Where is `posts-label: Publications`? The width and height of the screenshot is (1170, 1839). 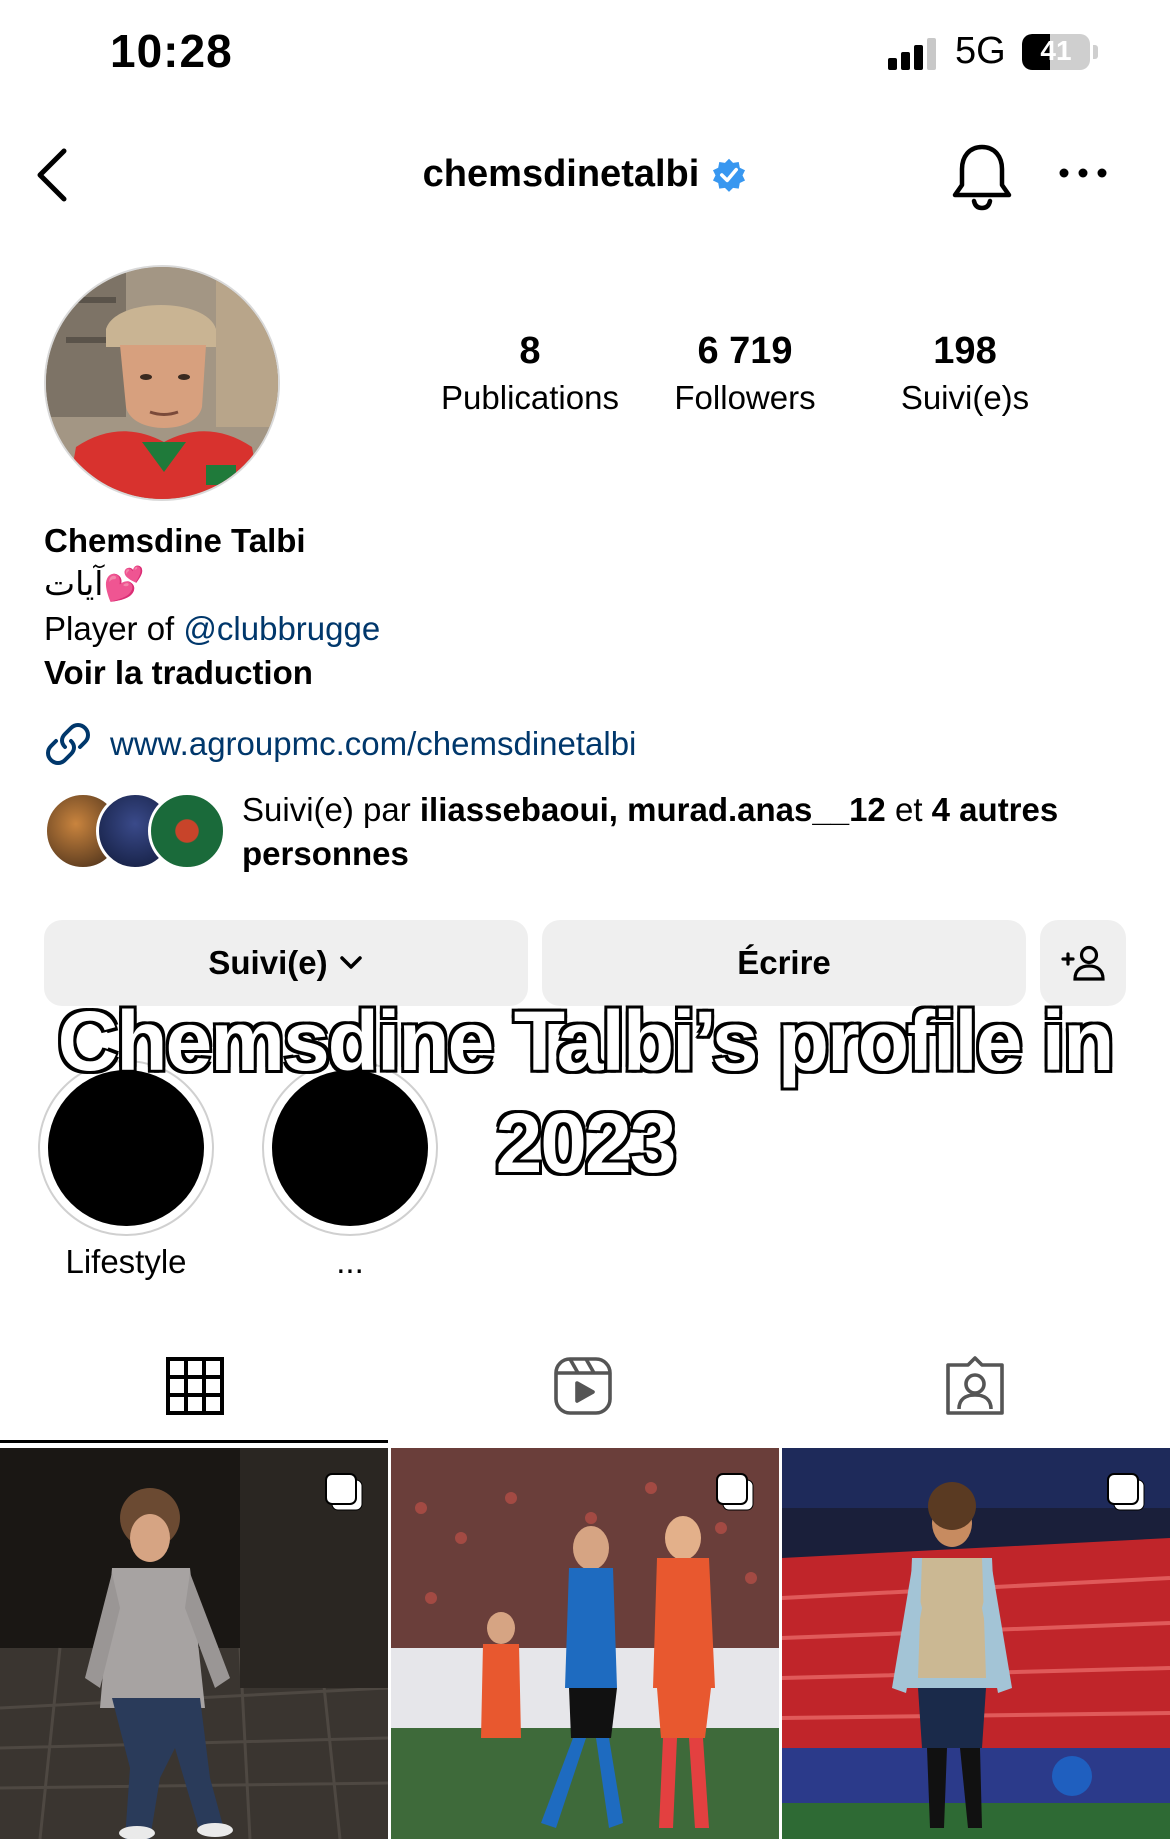
posts-label: Publications is located at coordinates (530, 397).